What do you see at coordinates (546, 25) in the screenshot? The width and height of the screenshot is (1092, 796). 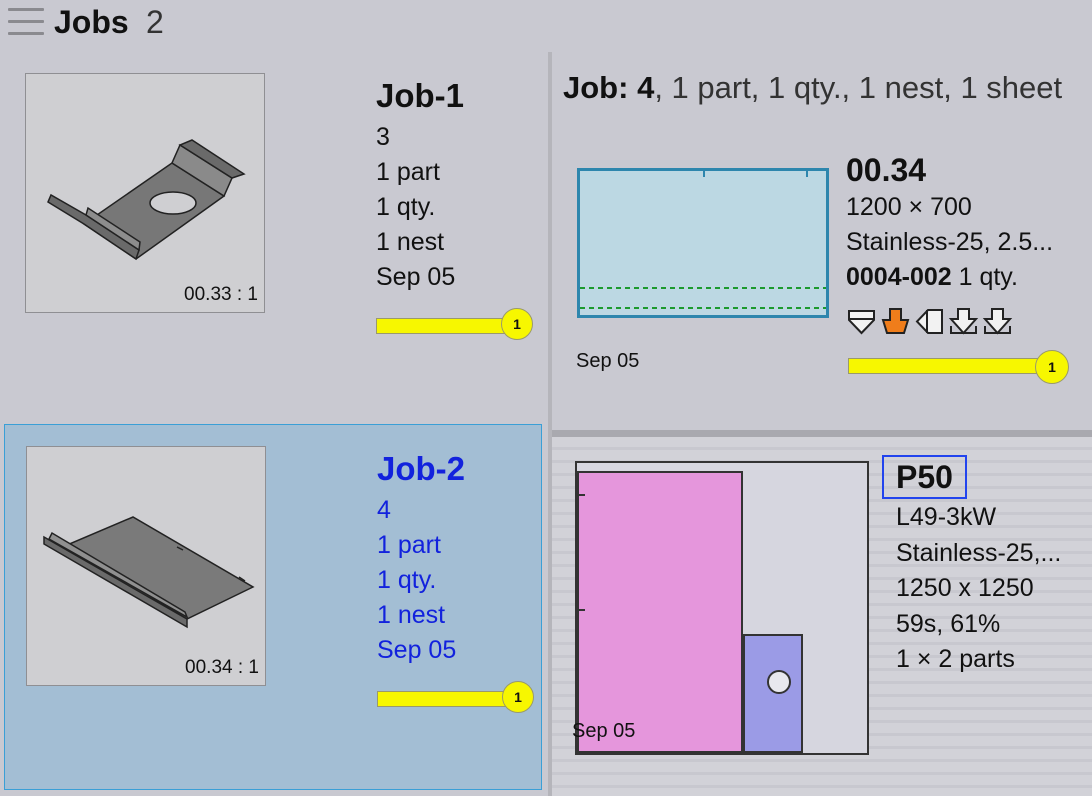 I see `header-bar: Jobs 2` at bounding box center [546, 25].